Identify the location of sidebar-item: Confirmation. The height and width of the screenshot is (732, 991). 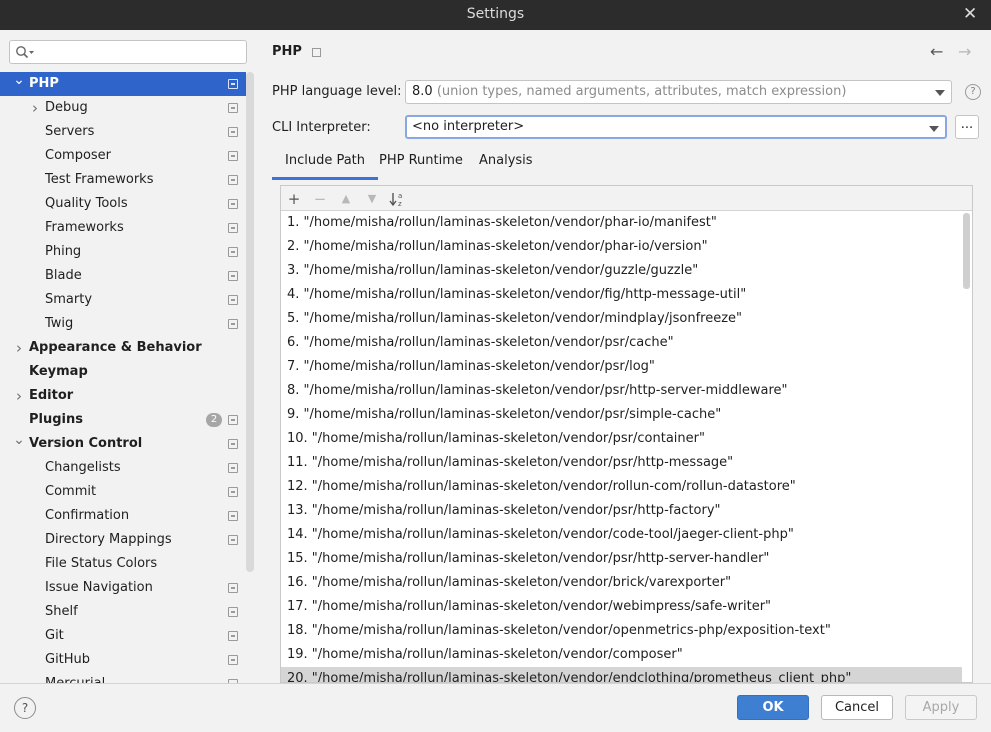
(123, 516).